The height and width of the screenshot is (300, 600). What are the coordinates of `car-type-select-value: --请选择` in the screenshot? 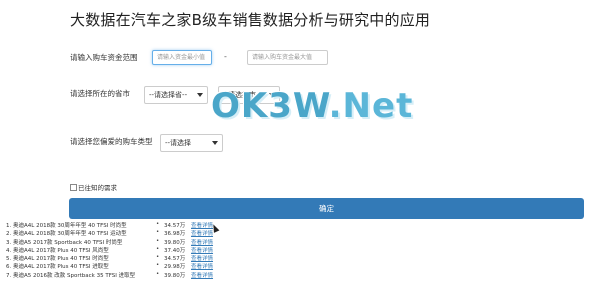 It's located at (178, 143).